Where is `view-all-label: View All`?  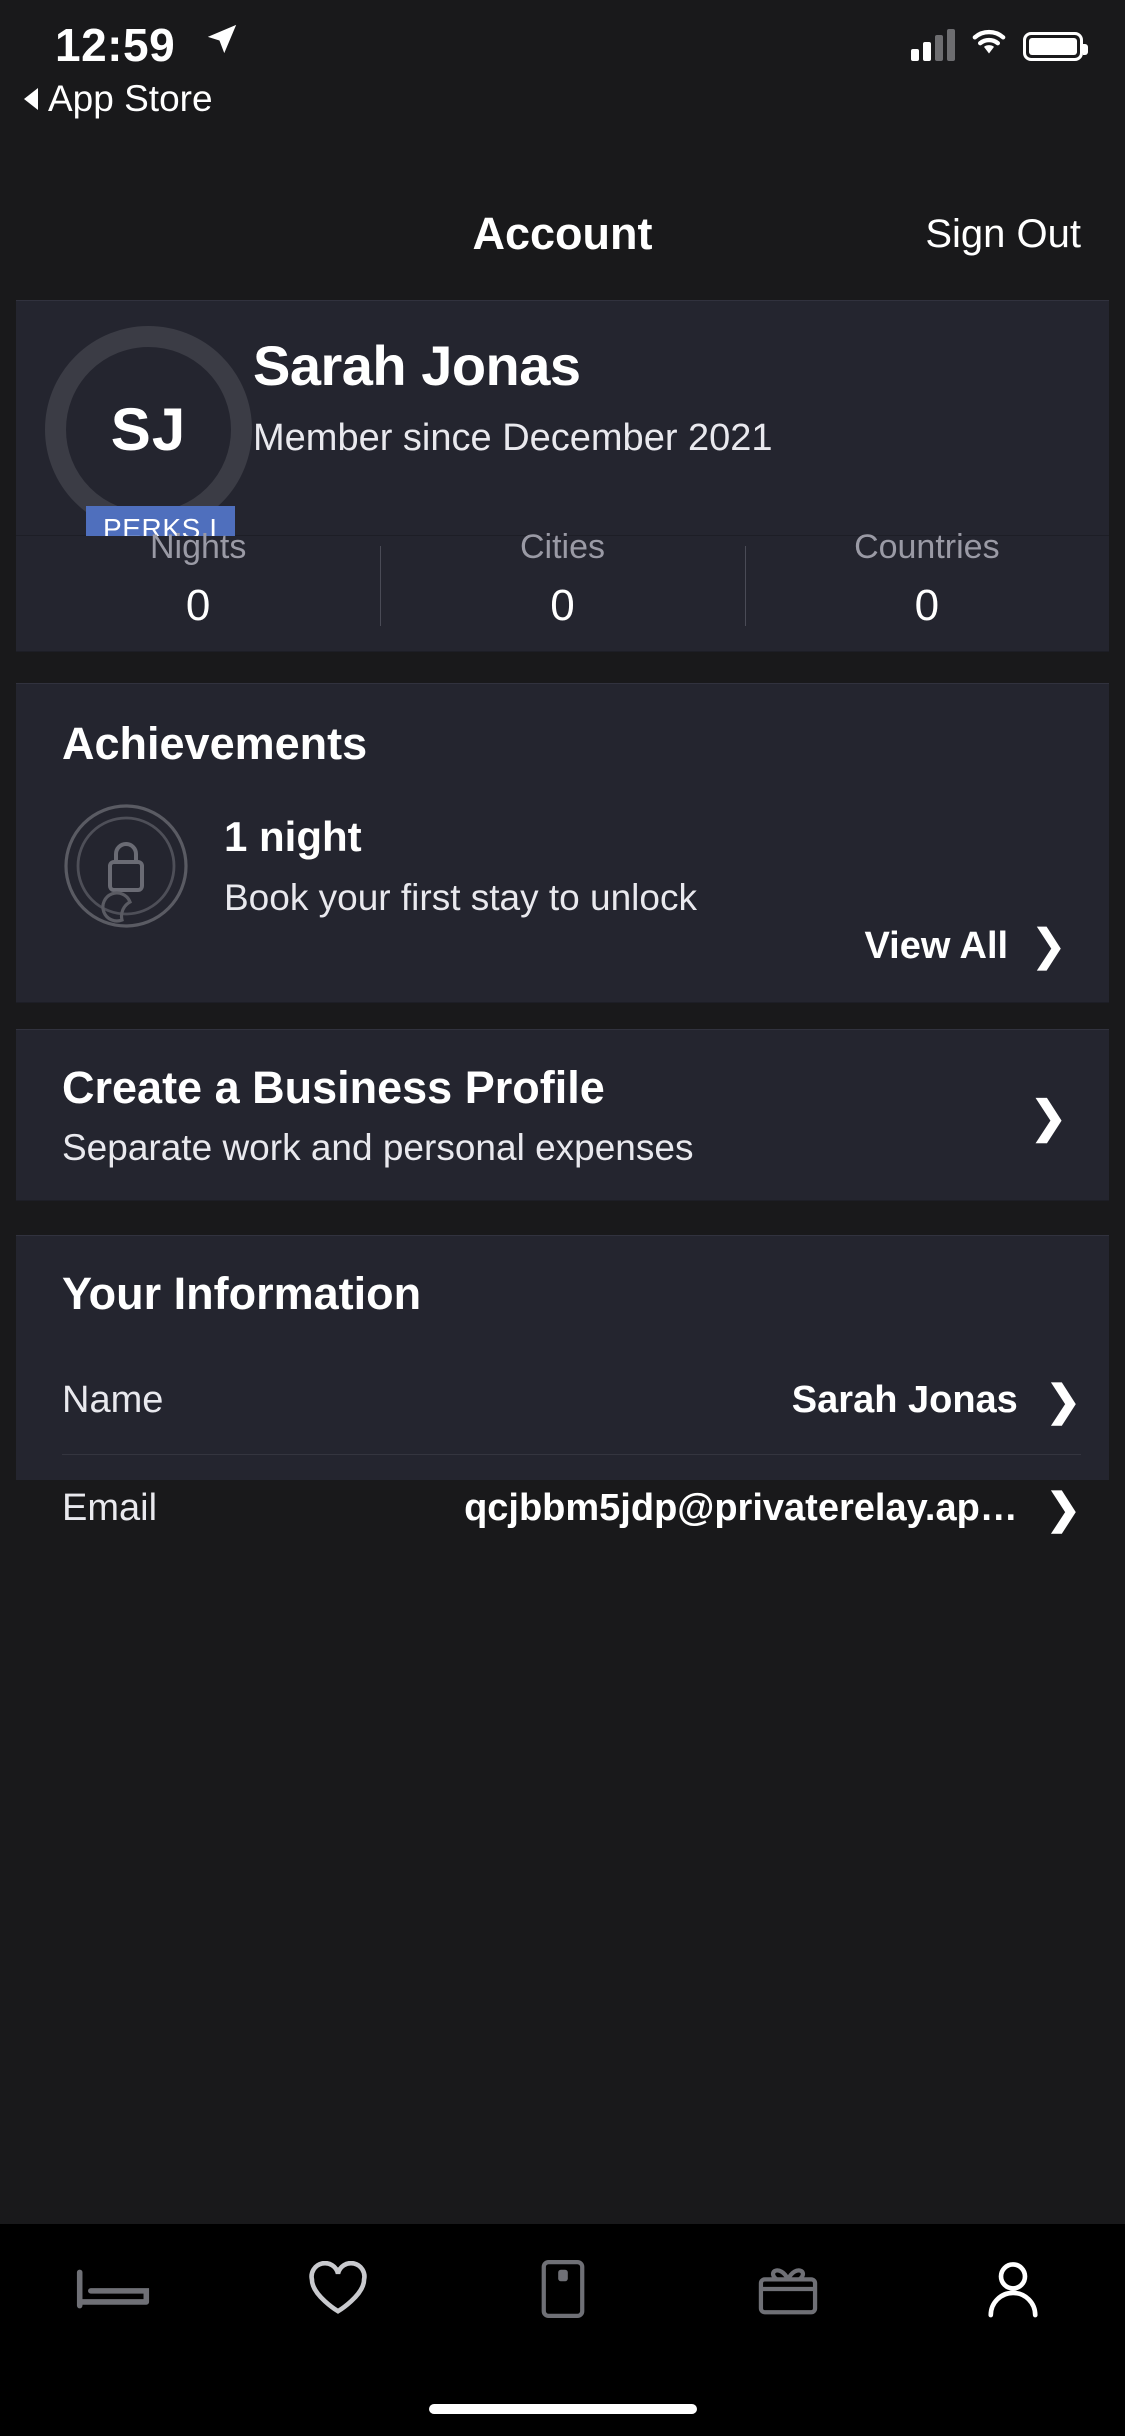 view-all-label: View All is located at coordinates (936, 945).